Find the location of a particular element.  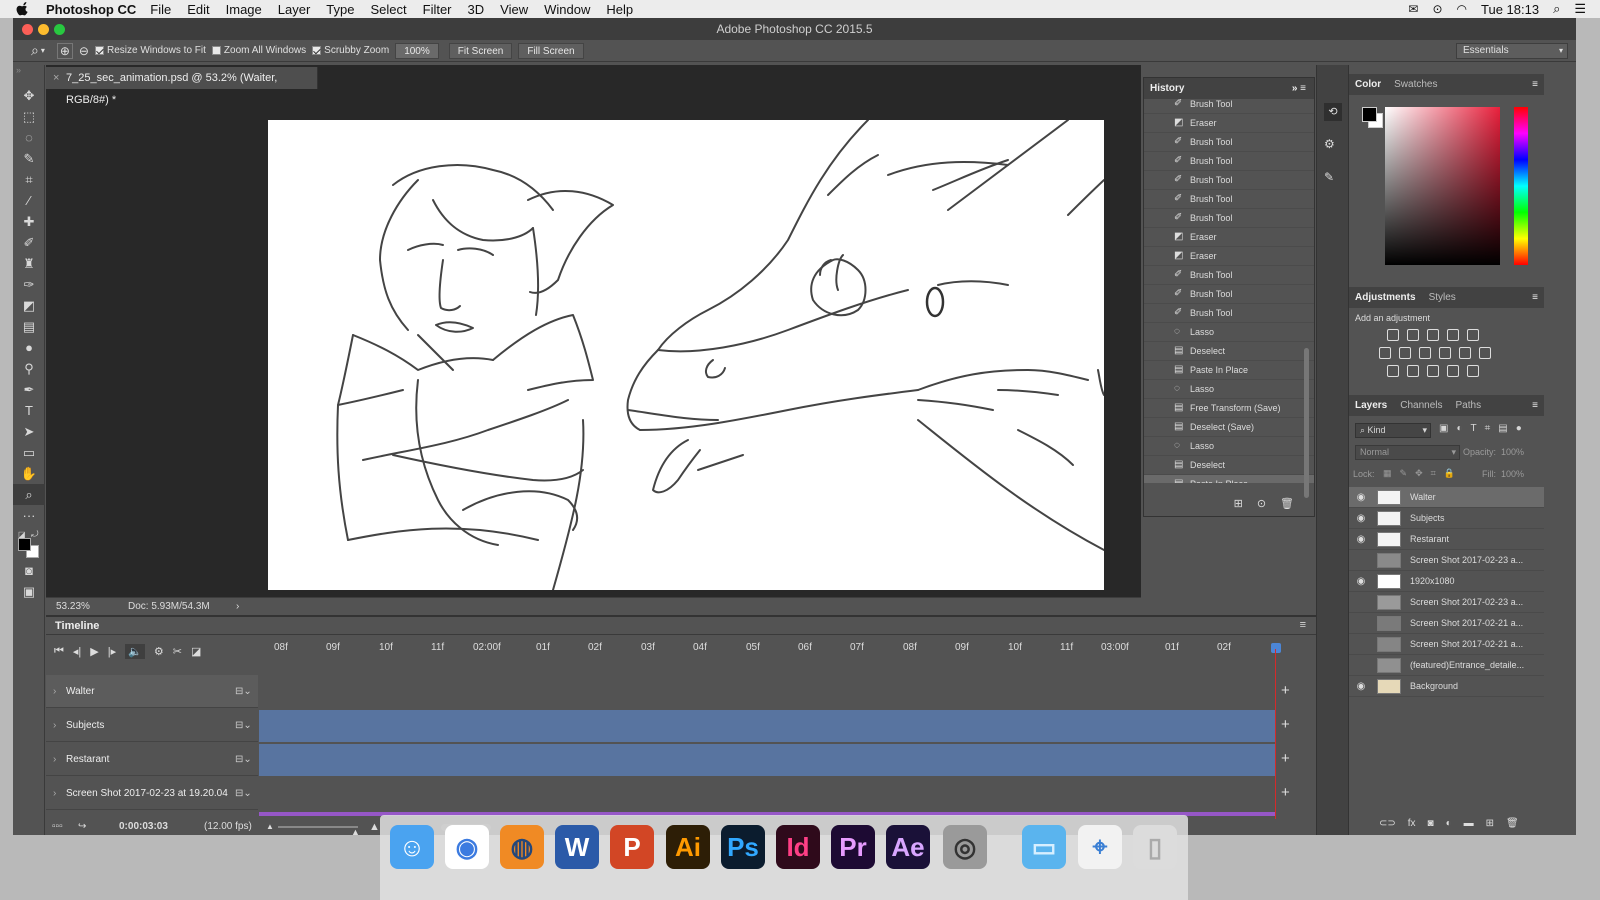

layer-row: ◉ 1920x1080 is located at coordinates (1446, 581).